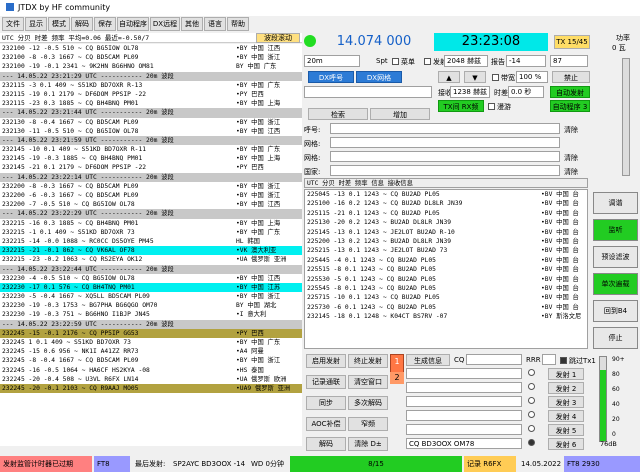 Image resolution: width=640 pixels, height=472 pixels. I want to click on tx4-button: 发射 4, so click(566, 416).